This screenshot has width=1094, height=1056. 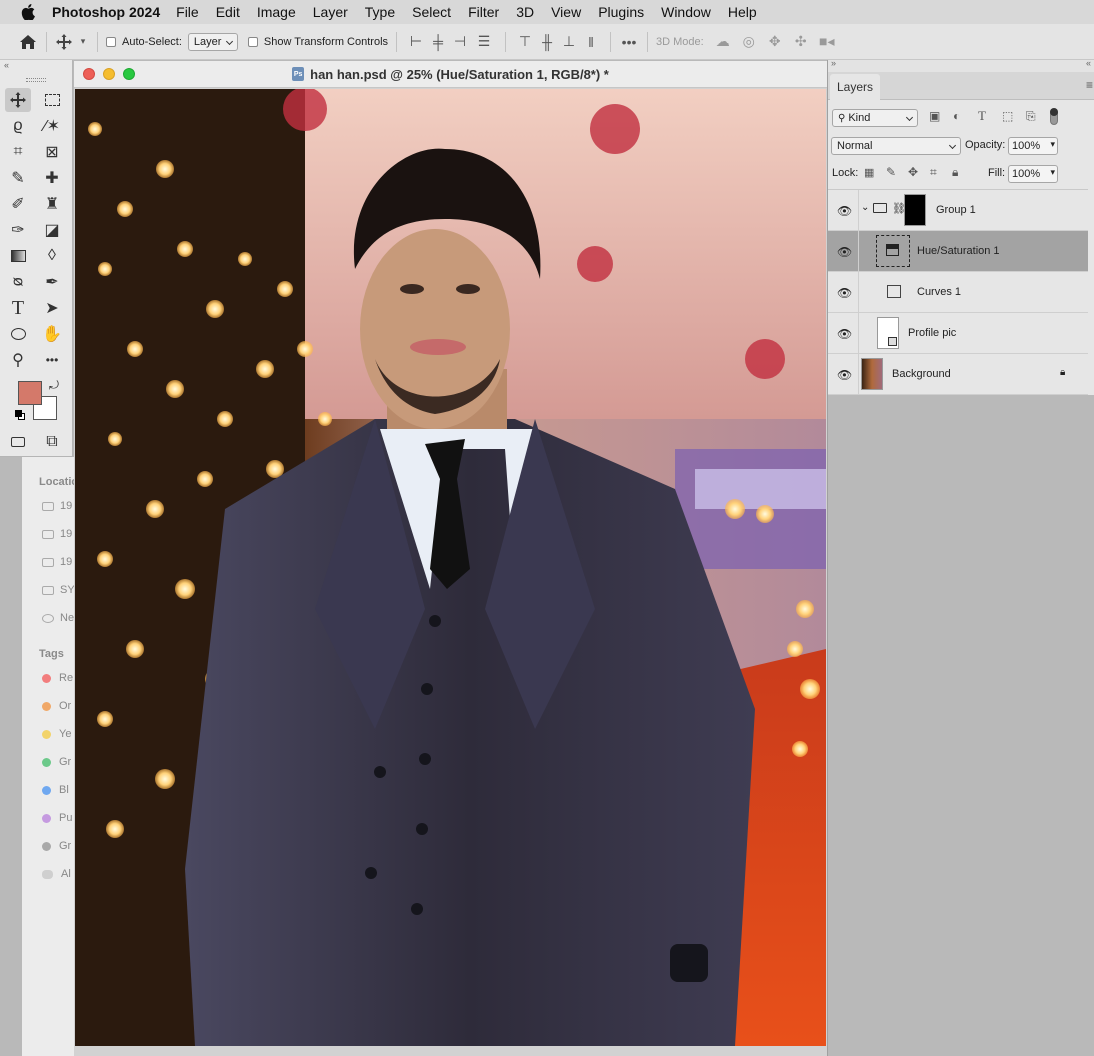 What do you see at coordinates (212, 41) in the screenshot?
I see `auto-select-dropdown: Layer` at bounding box center [212, 41].